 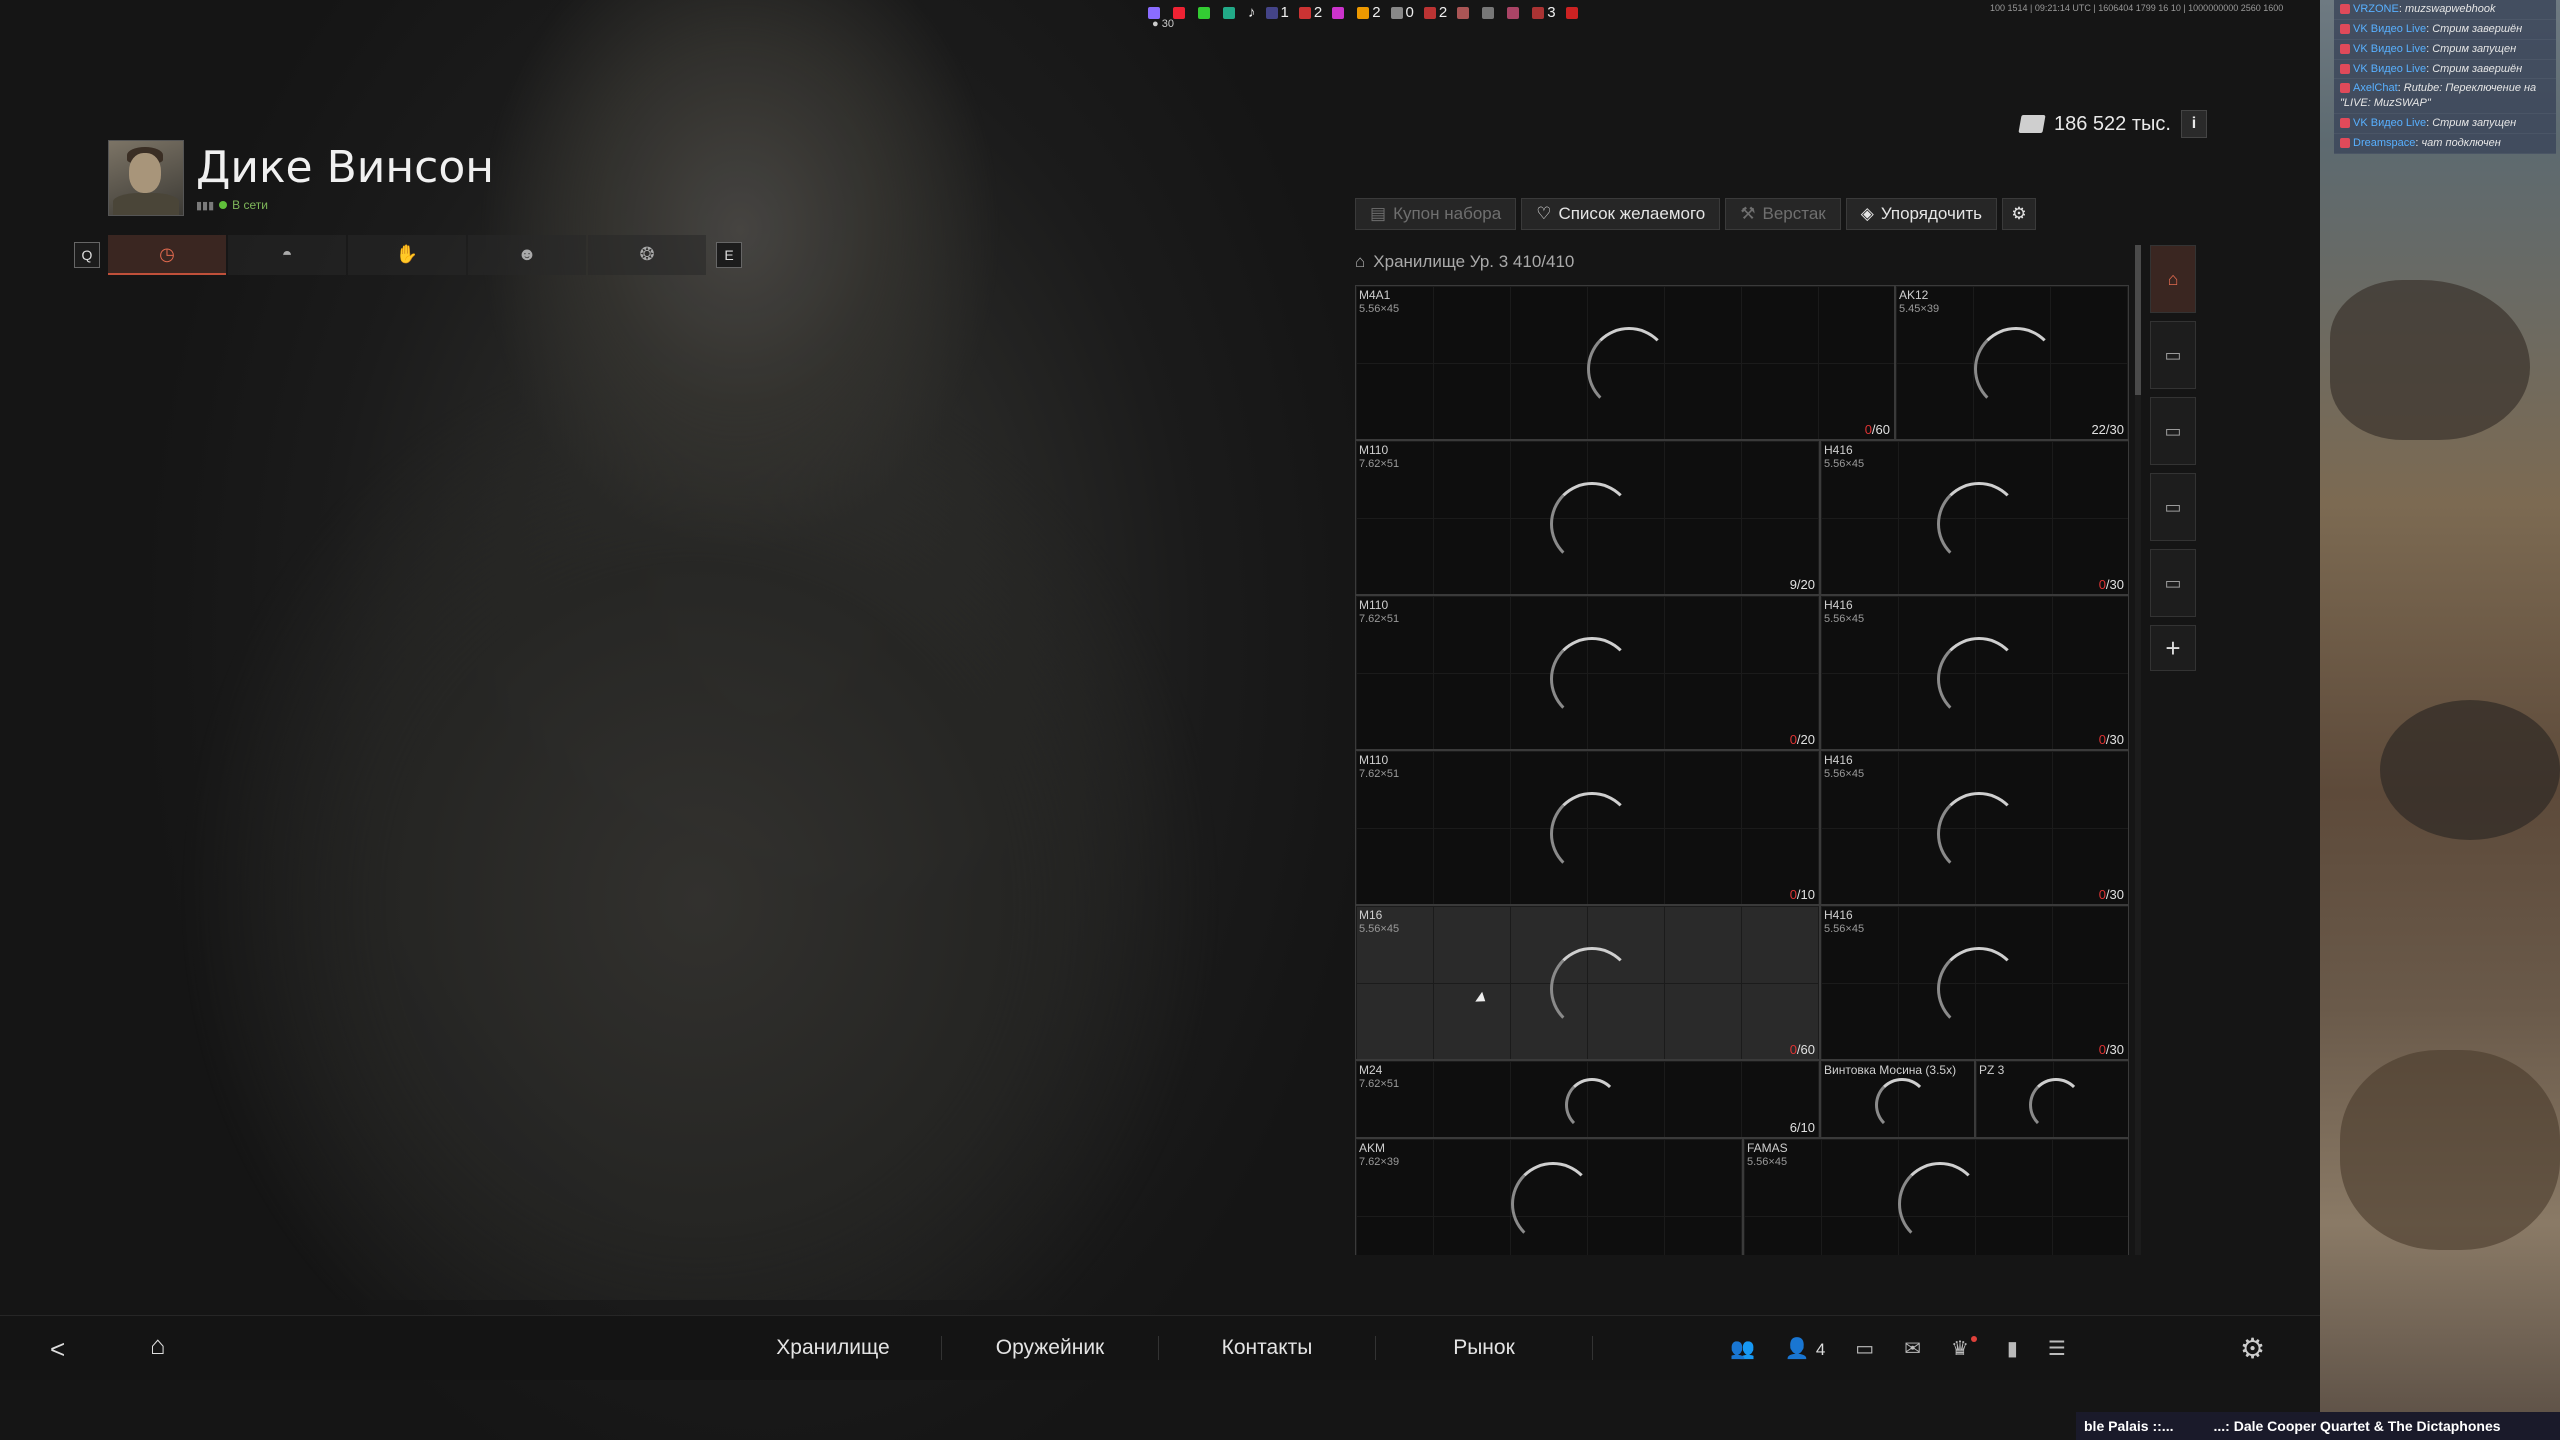 I want to click on mail-icon: ✉, so click(x=1912, y=1348).